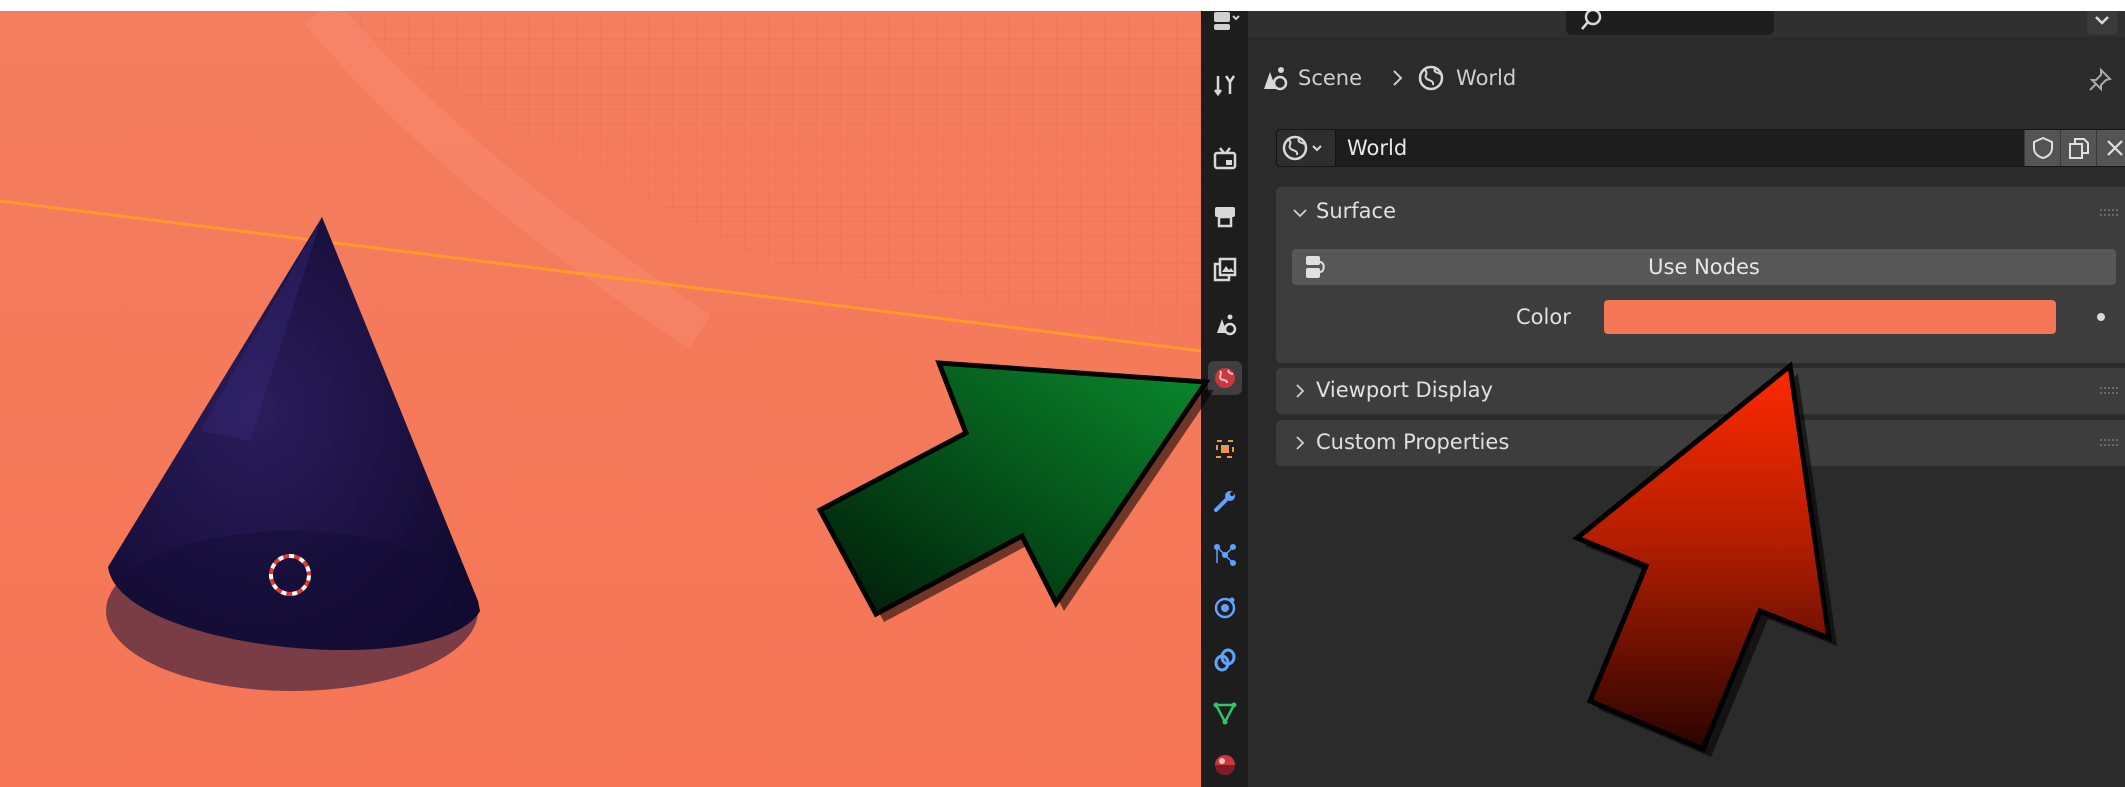  What do you see at coordinates (1227, 21) in the screenshot?
I see `editor-type-icon` at bounding box center [1227, 21].